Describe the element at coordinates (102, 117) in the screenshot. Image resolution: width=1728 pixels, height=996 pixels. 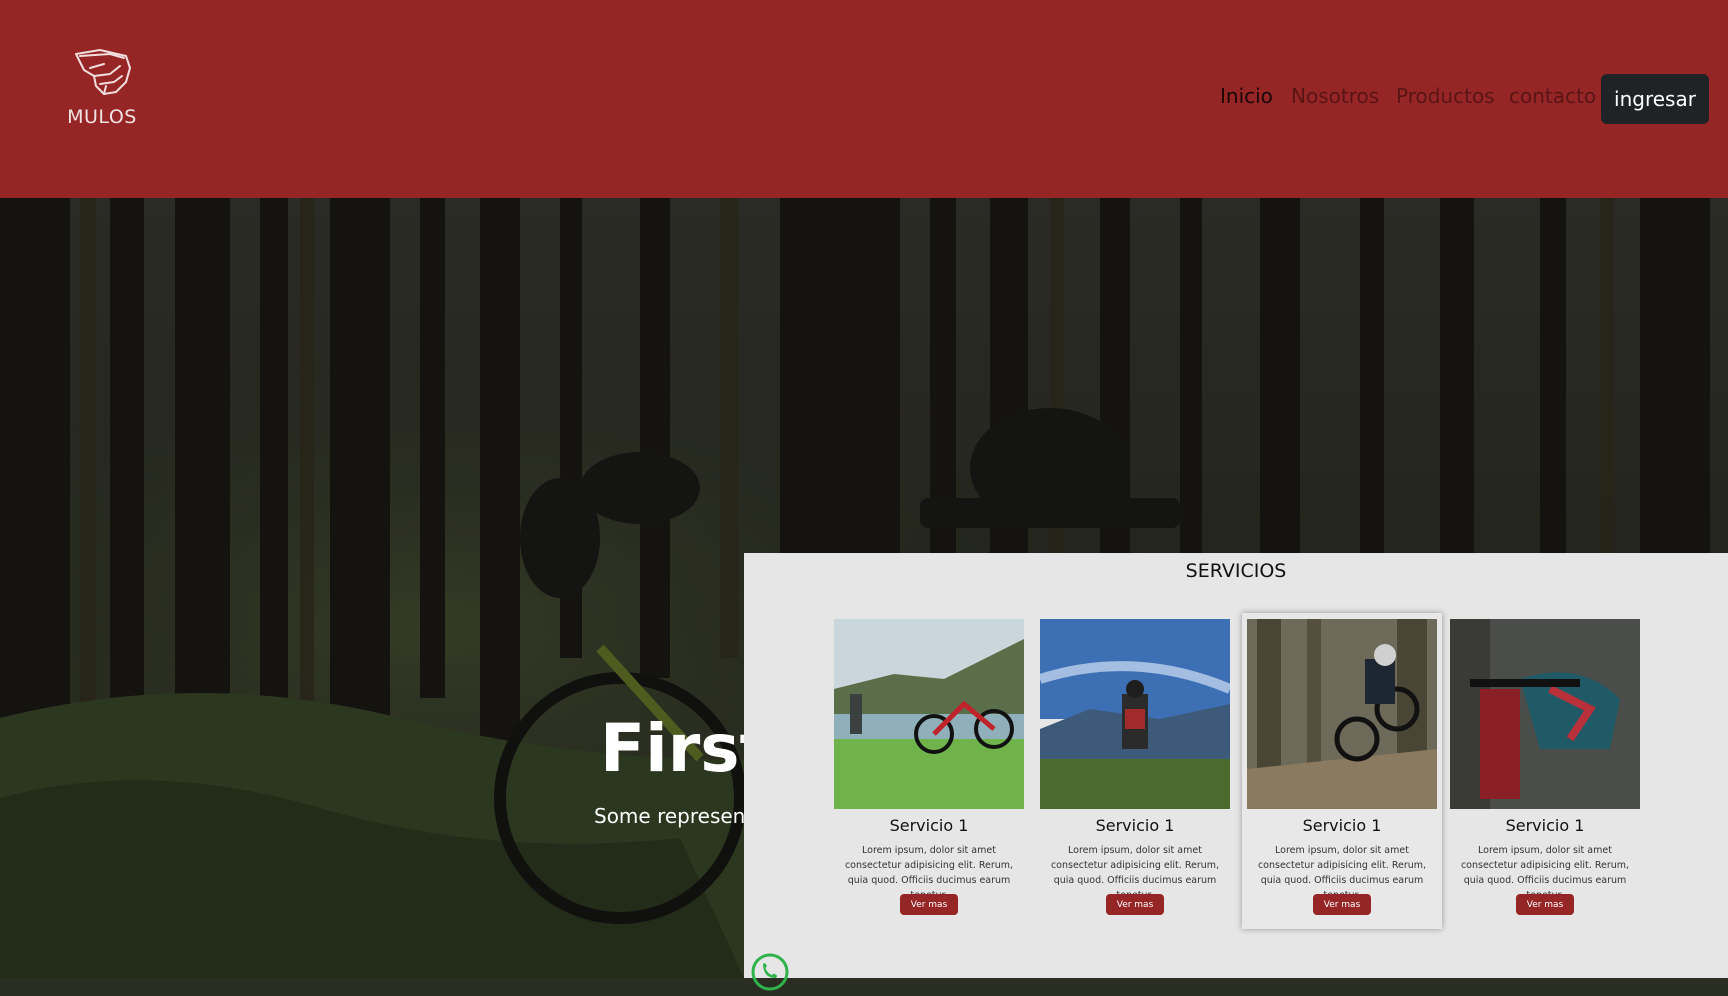
I see `brand-name: MULOS` at that location.